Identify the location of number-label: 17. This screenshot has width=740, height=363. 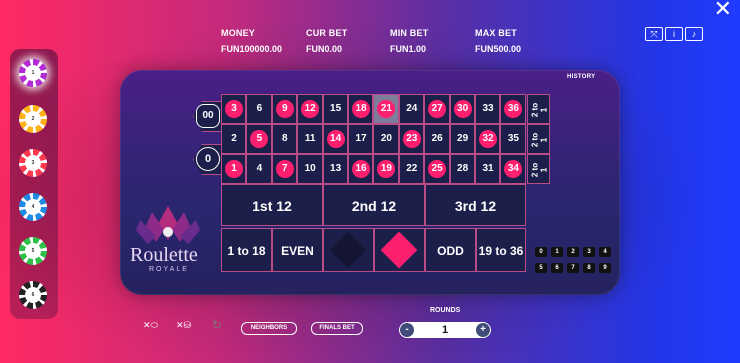
(361, 138).